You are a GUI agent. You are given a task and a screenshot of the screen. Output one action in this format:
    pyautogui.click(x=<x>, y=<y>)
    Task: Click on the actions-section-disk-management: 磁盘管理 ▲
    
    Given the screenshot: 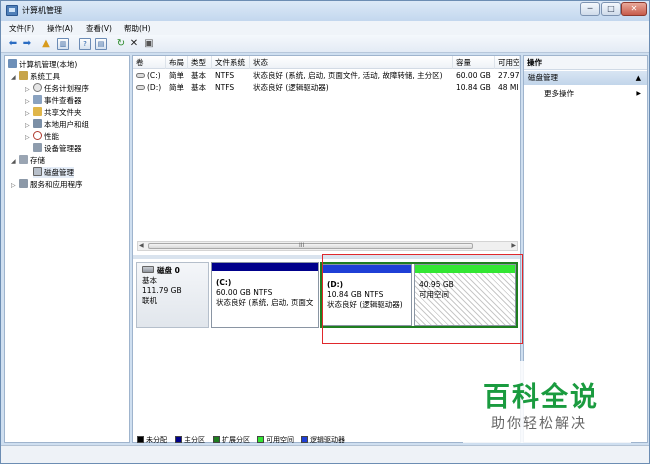 What is the action you would take?
    pyautogui.click(x=585, y=78)
    